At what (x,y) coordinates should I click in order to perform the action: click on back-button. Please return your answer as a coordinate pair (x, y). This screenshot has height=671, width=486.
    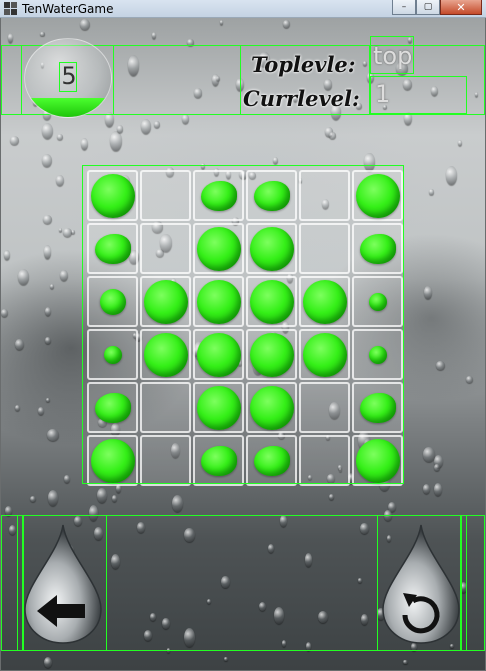
    Looking at the image, I should click on (63, 584).